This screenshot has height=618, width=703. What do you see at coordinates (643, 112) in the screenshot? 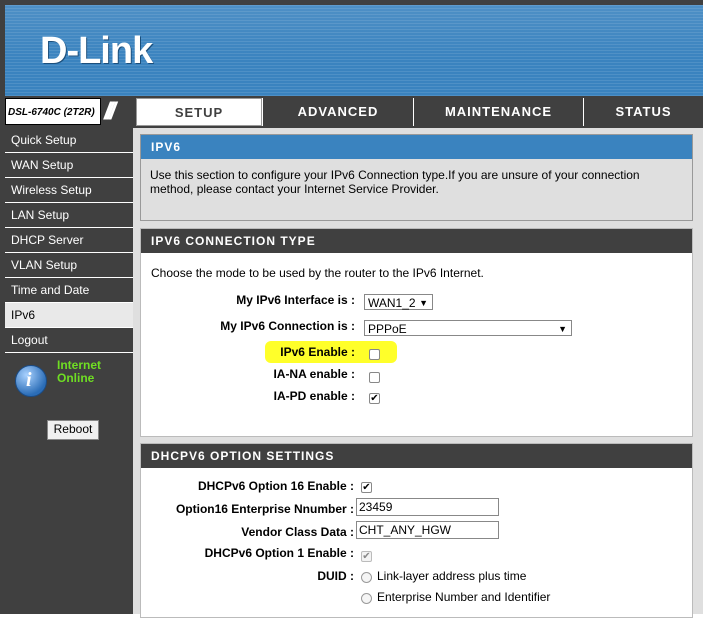
I see `tab-status: STATUS` at bounding box center [643, 112].